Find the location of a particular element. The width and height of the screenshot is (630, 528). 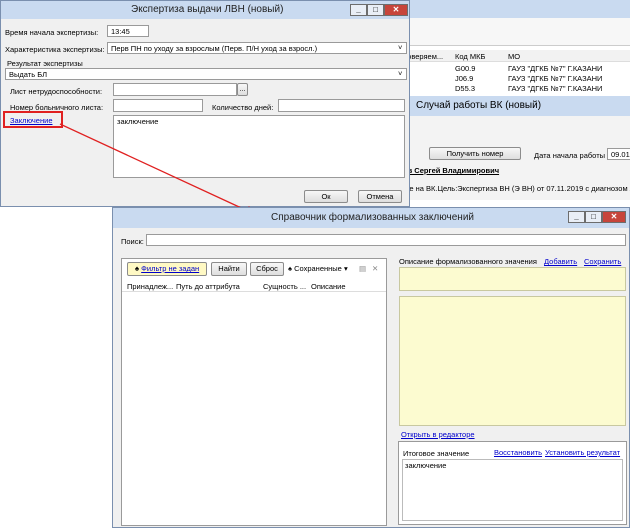

search-input is located at coordinates (386, 240).